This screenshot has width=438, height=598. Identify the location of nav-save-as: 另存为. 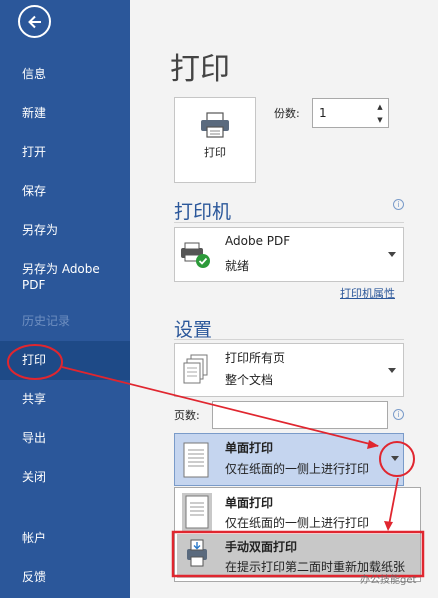
(65, 230).